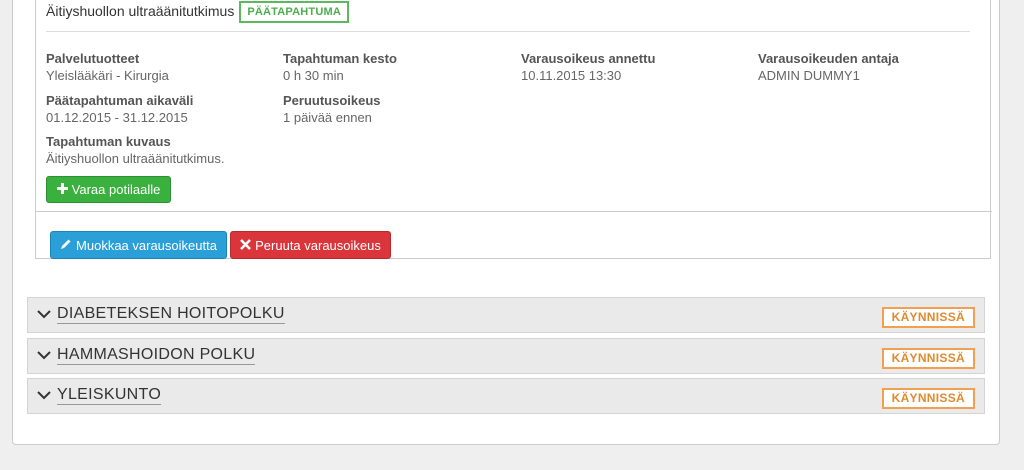  Describe the element at coordinates (571, 75) in the screenshot. I see `field-value: 10.11.2015 13:30` at that location.